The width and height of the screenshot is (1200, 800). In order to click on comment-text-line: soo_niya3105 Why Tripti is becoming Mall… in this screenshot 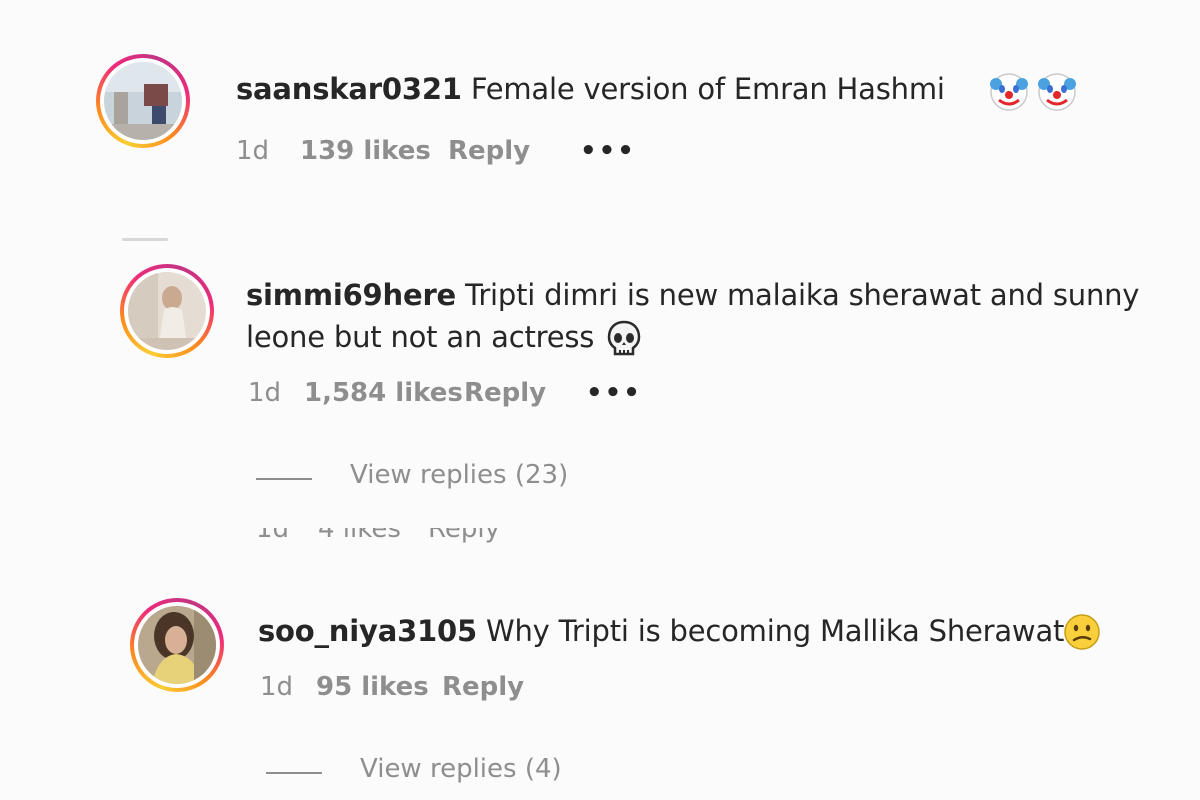, I will do `click(661, 631)`.